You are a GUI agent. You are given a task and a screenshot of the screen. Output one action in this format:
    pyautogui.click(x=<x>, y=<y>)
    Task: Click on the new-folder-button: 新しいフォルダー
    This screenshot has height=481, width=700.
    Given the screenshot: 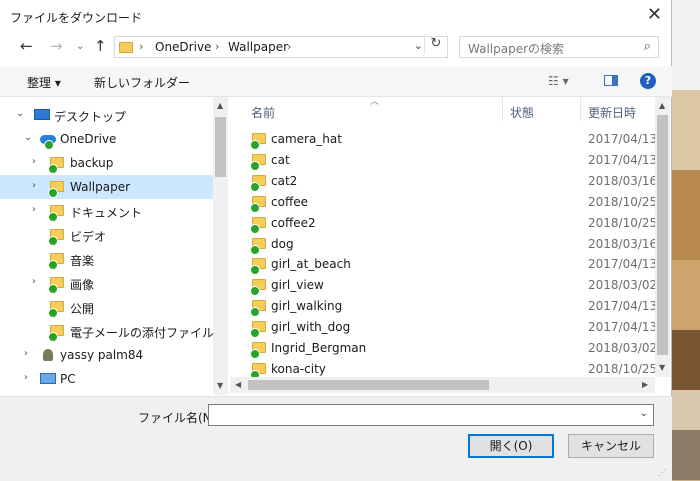 What is the action you would take?
    pyautogui.click(x=142, y=82)
    